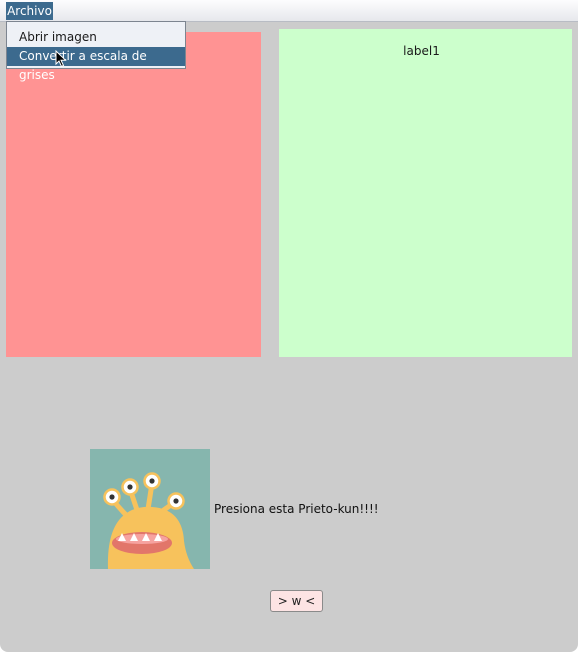 The width and height of the screenshot is (578, 652). Describe the element at coordinates (150, 509) in the screenshot. I see `yellow-monster-icon` at that location.